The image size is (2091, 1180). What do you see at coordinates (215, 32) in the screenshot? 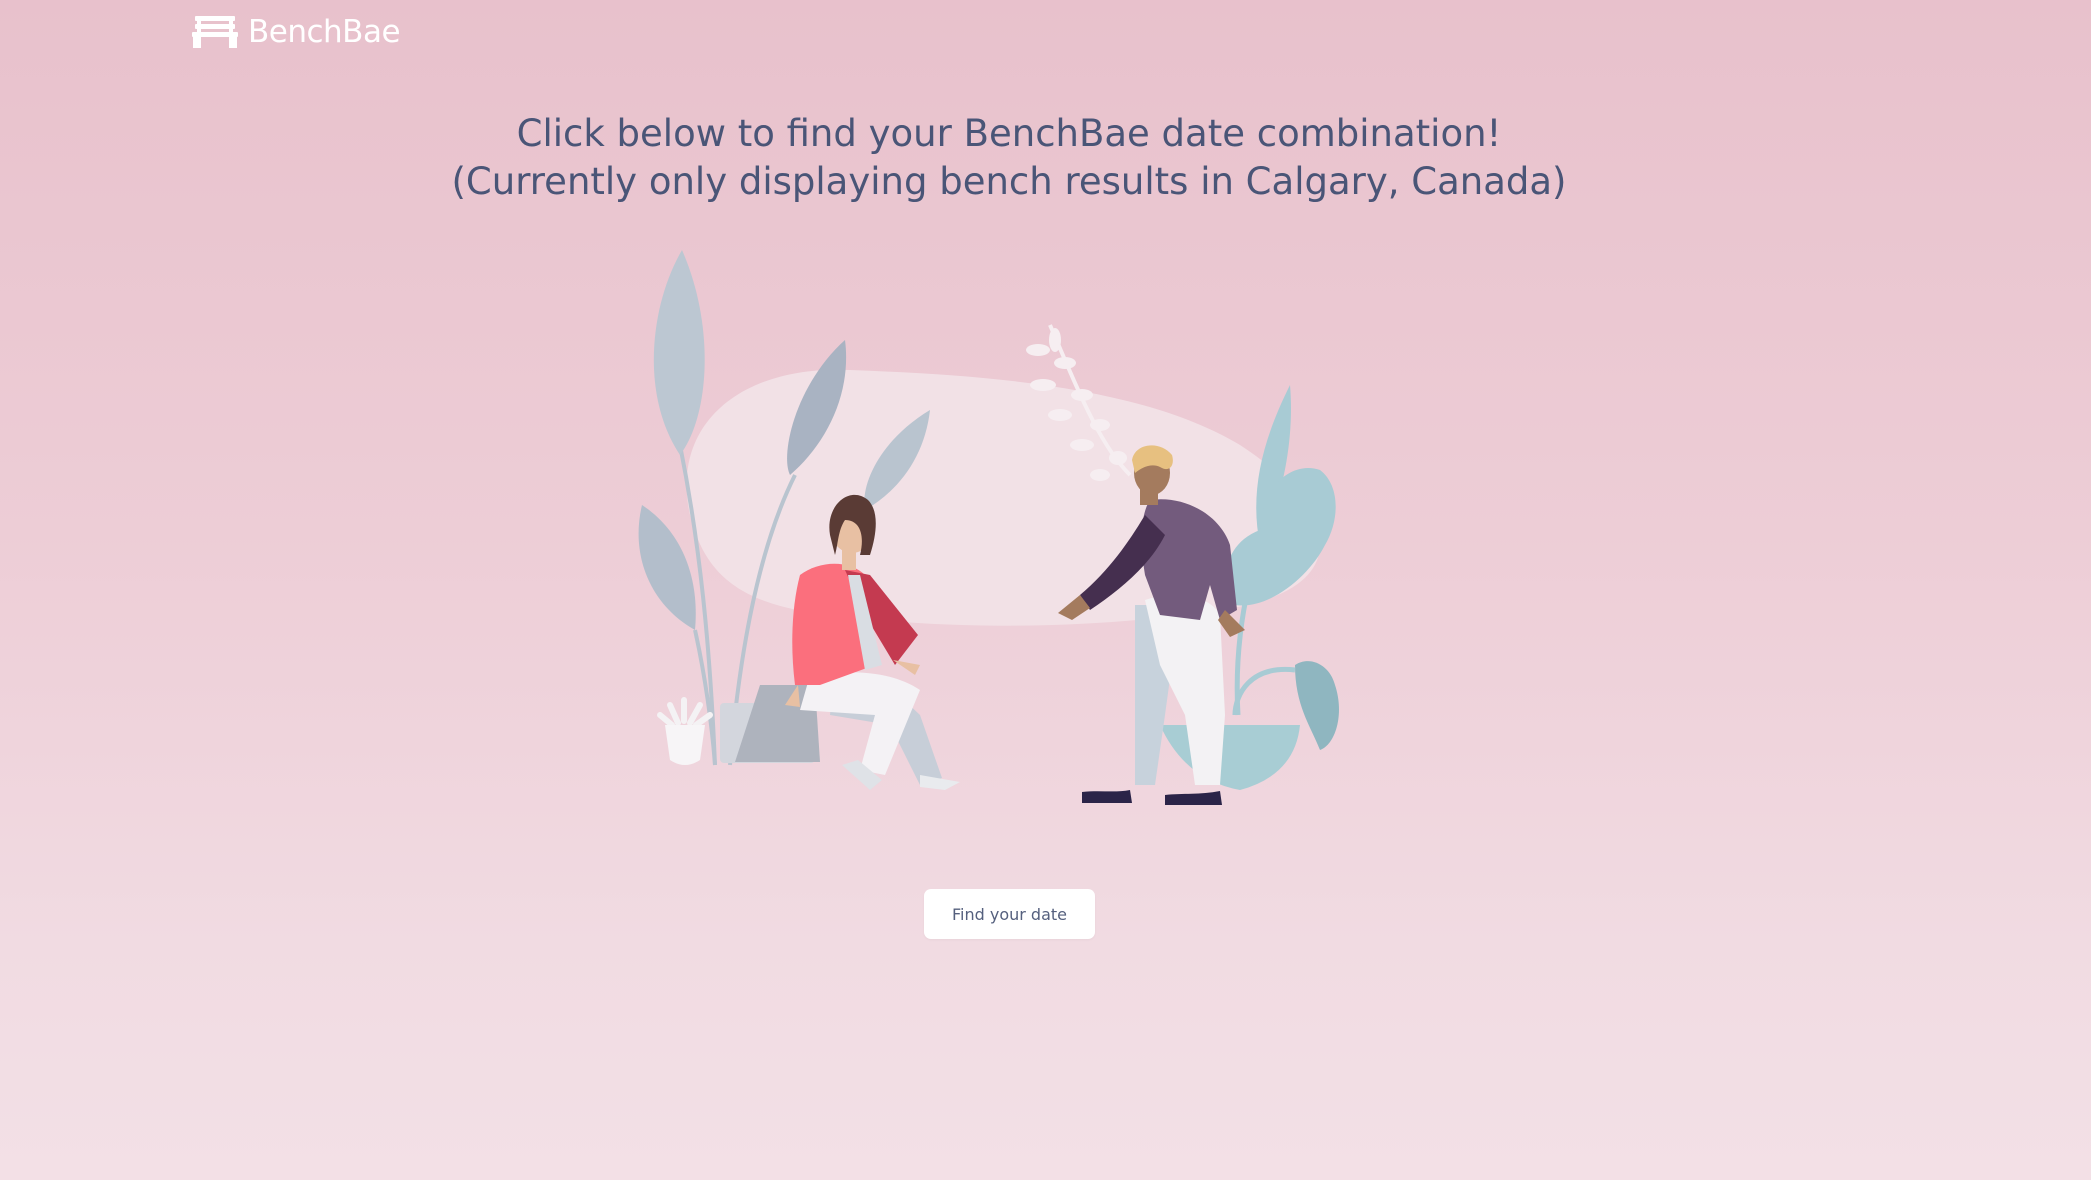
I see `bench-icon` at bounding box center [215, 32].